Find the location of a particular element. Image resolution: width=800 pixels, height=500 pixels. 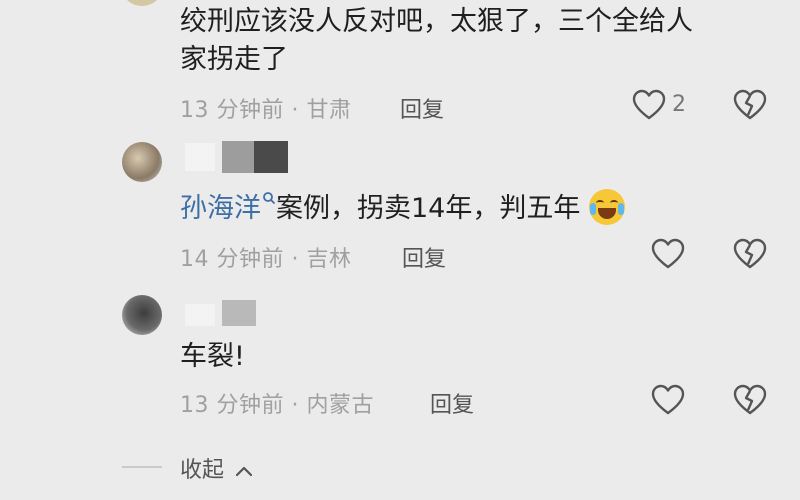

comment-location: 内蒙古 is located at coordinates (340, 405).